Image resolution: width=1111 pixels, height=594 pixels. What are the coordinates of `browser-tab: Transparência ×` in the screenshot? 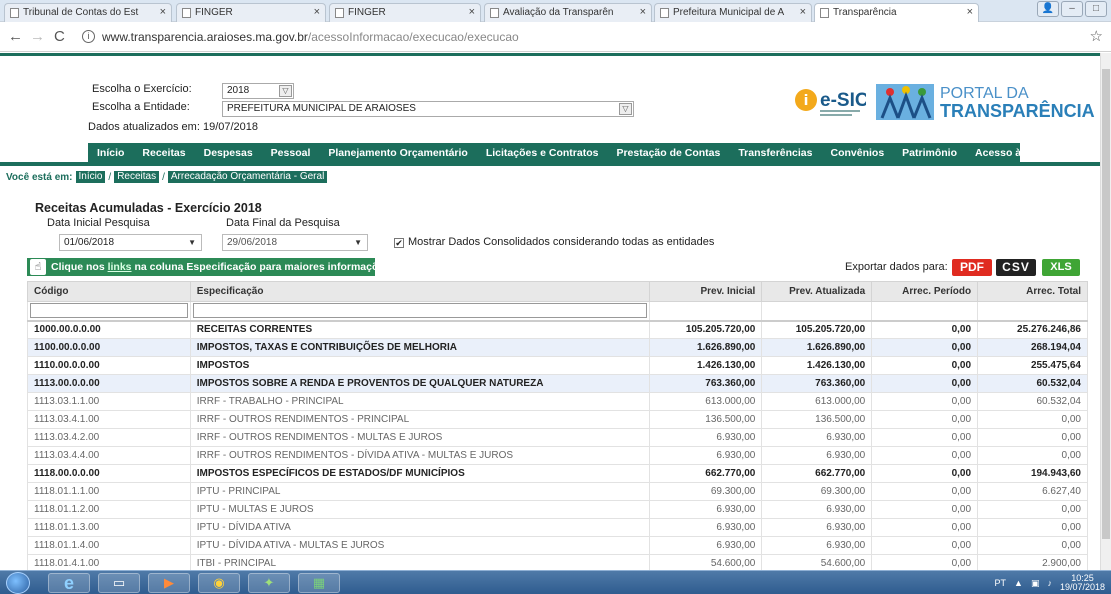 It's located at (896, 12).